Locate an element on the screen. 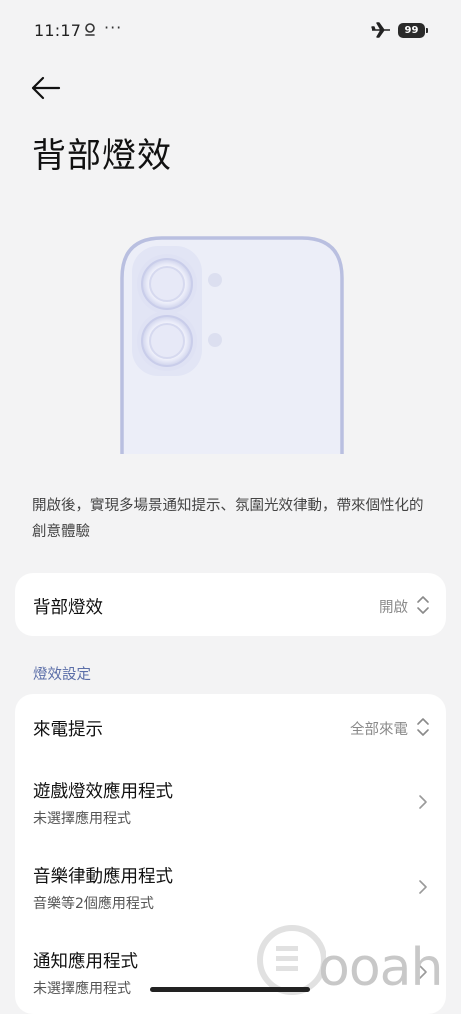 This screenshot has height=1014, width=461. row-label: 通知應用程式 is located at coordinates (85, 962).